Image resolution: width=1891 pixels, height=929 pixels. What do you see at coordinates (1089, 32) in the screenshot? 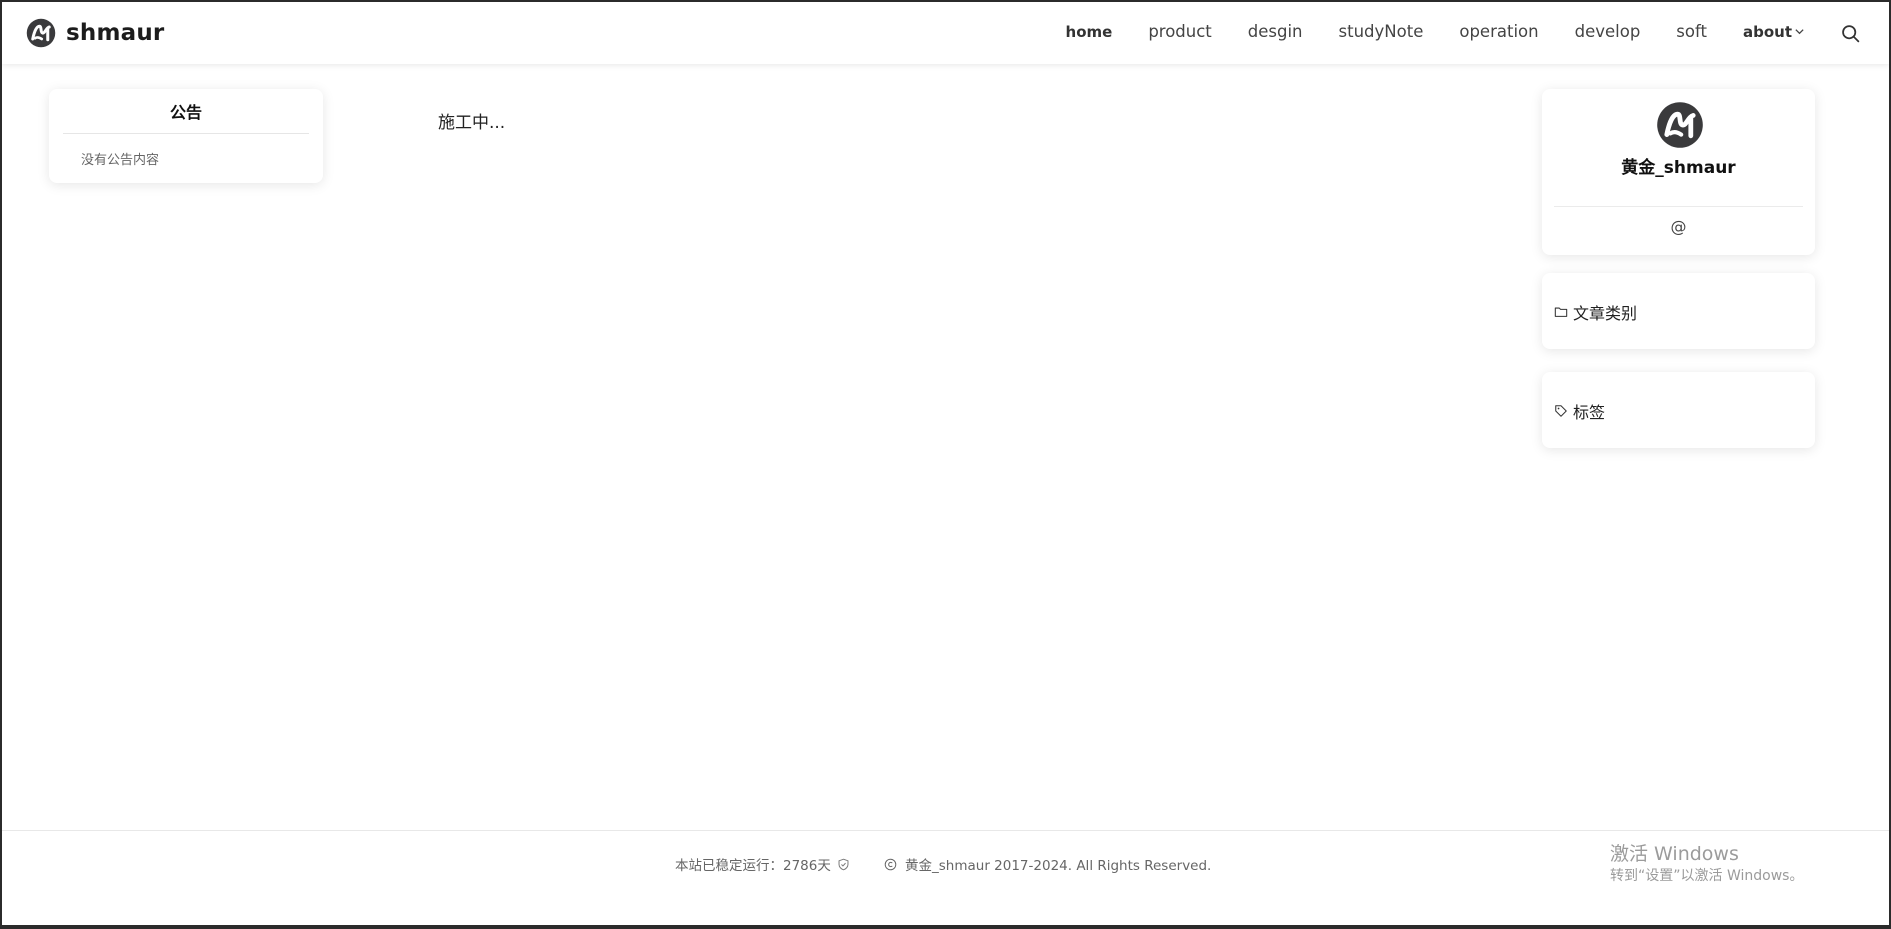
I see `nav-home: home` at bounding box center [1089, 32].